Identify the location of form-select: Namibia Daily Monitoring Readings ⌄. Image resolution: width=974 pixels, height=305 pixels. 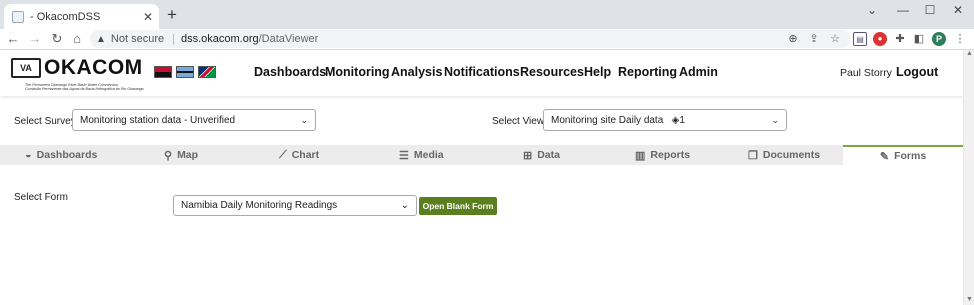
(295, 205).